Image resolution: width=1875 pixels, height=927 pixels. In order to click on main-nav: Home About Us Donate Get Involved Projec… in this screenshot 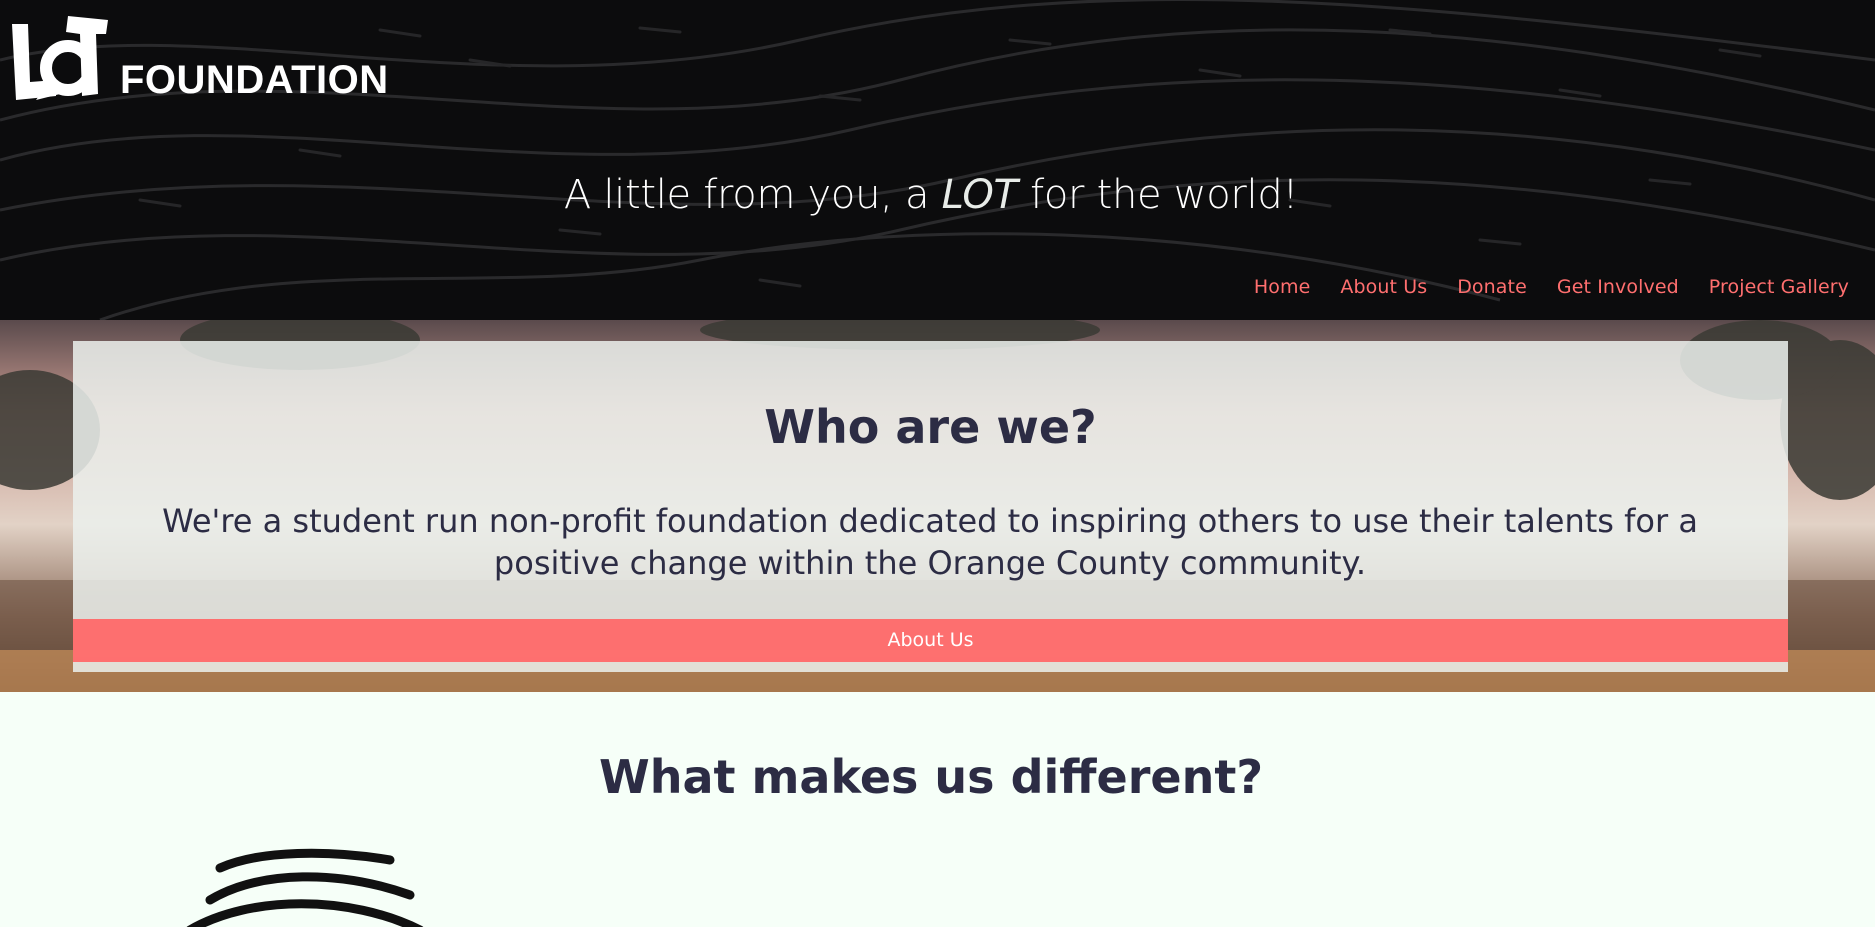, I will do `click(1551, 287)`.